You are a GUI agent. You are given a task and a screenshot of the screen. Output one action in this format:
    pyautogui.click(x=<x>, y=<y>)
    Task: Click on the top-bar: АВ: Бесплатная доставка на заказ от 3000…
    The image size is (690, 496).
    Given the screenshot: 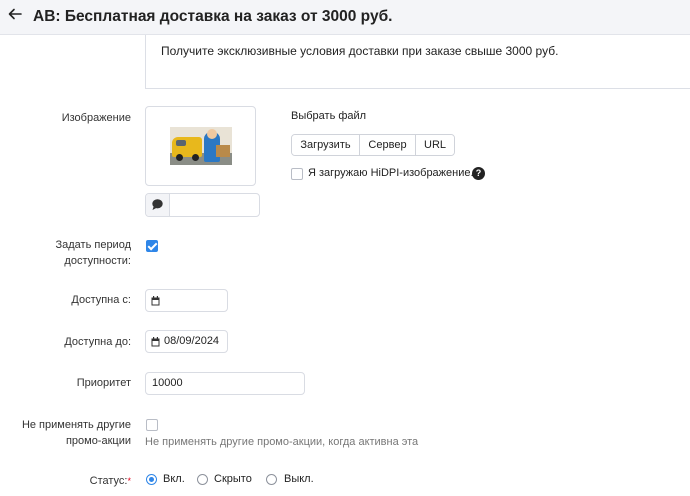 What is the action you would take?
    pyautogui.click(x=345, y=17)
    